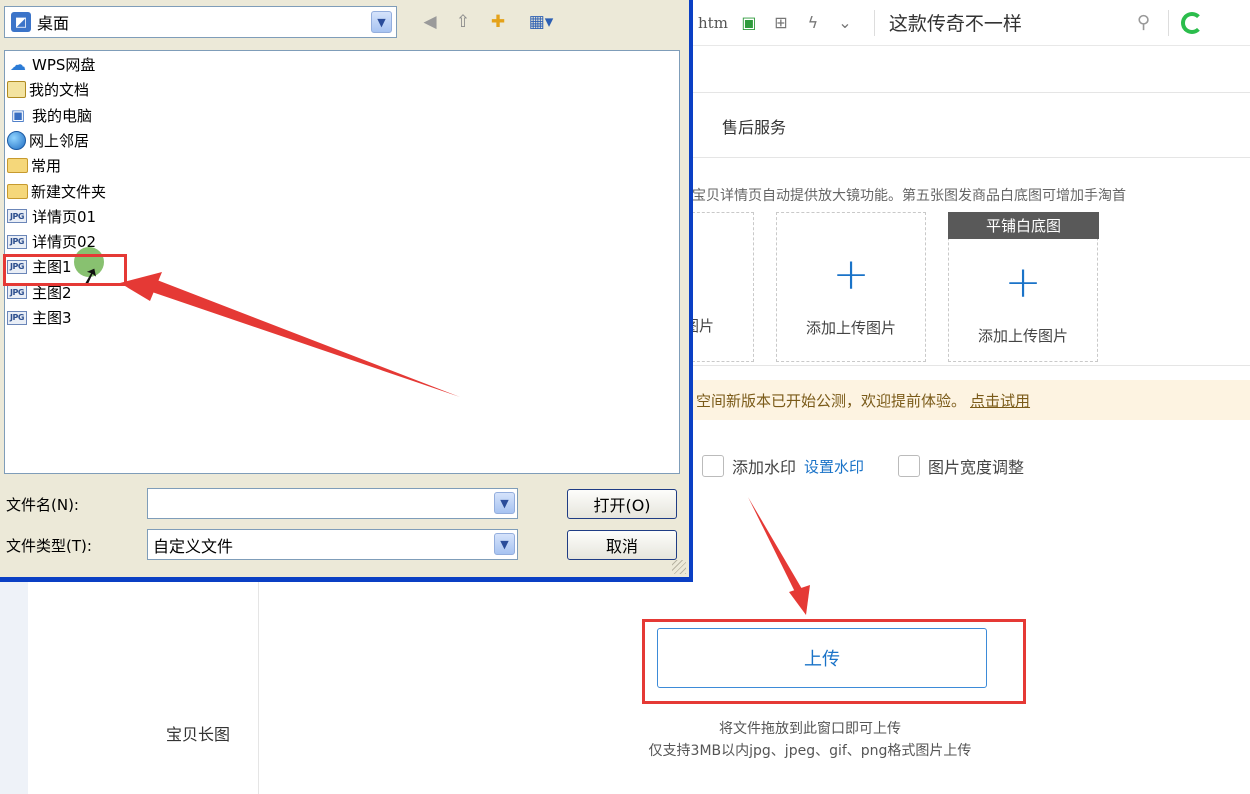 This screenshot has height=794, width=1250. What do you see at coordinates (749, 23) in the screenshot?
I see `screenshot-icon: ▣` at bounding box center [749, 23].